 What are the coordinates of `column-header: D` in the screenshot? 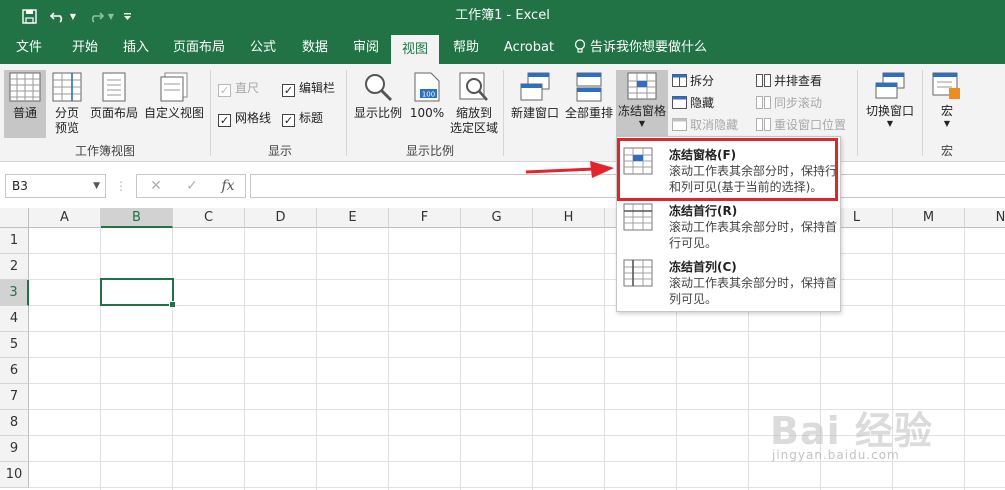 It's located at (281, 218).